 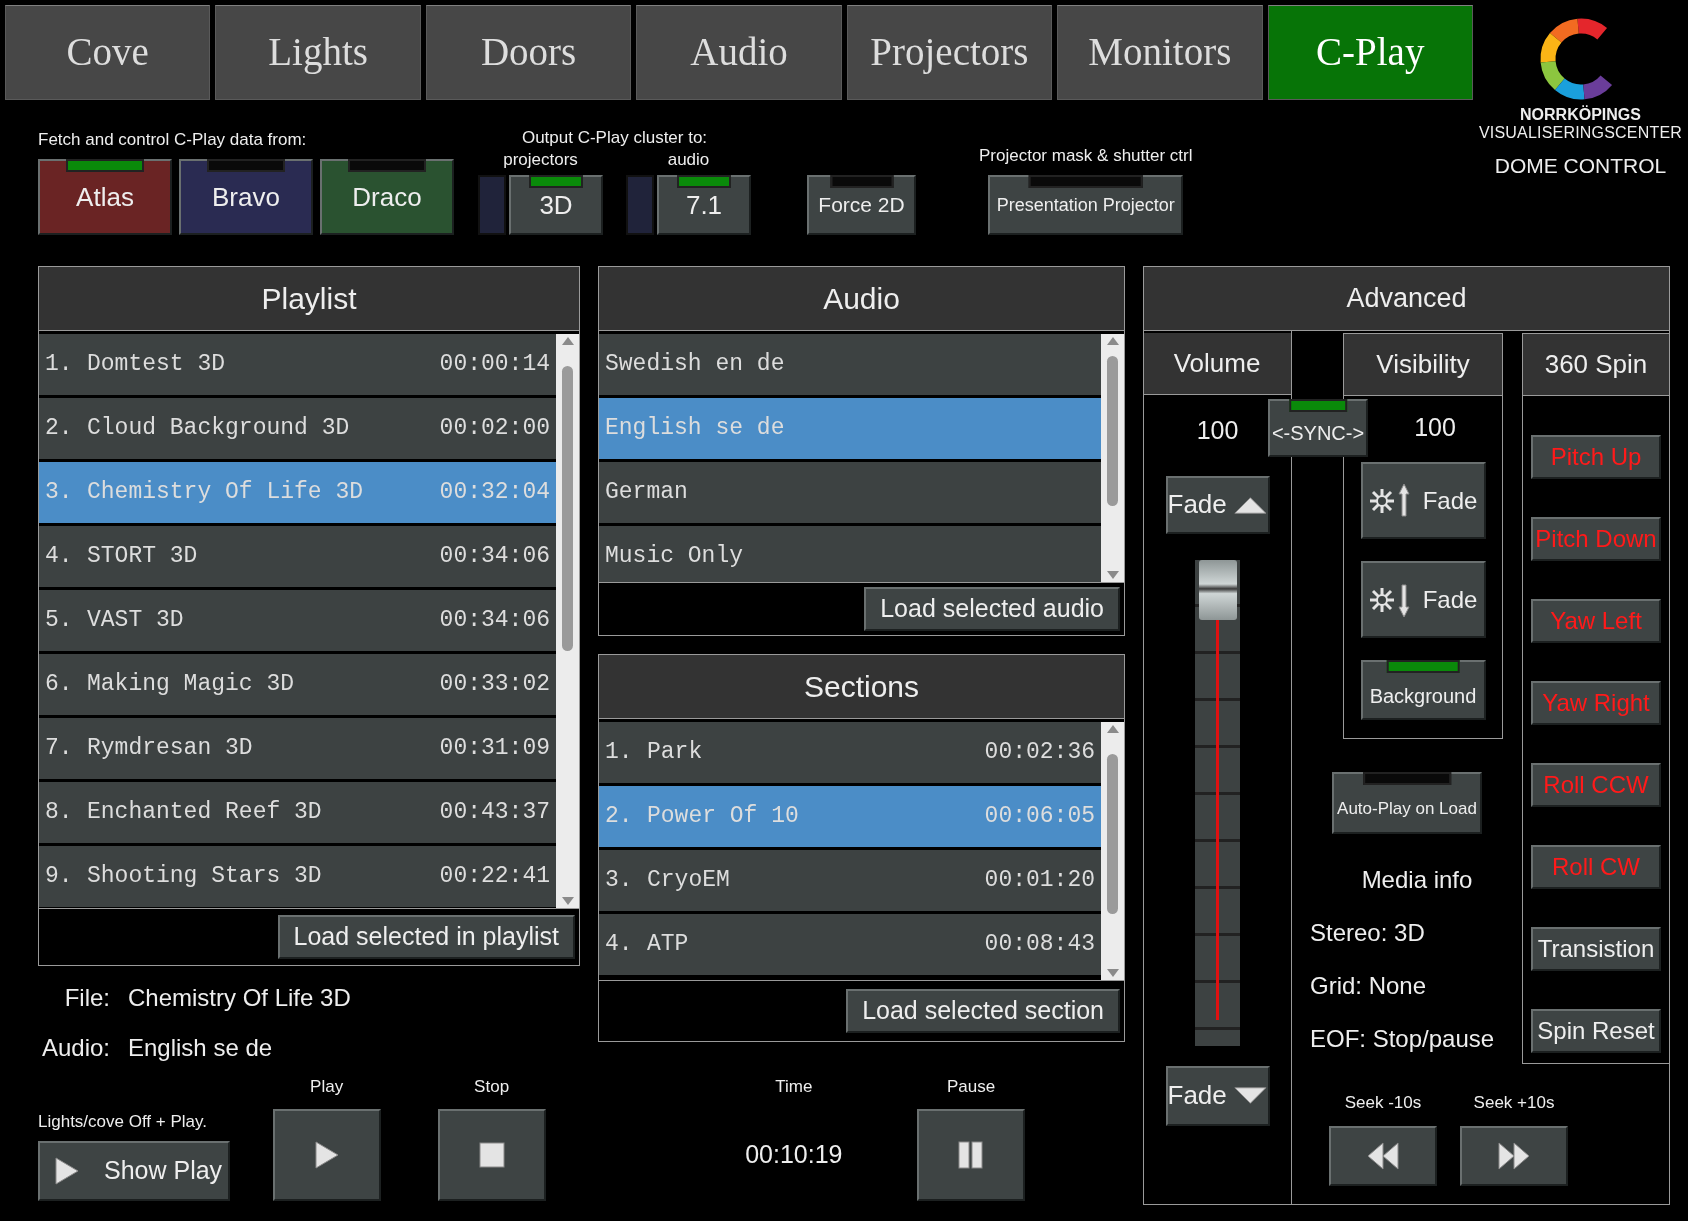 I want to click on load-button: Load selected in playlist, so click(x=426, y=937).